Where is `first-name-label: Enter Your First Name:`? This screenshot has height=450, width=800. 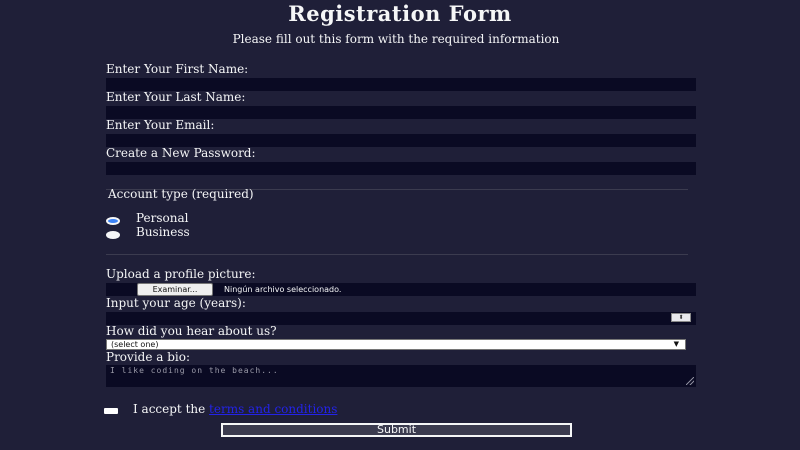
first-name-label: Enter Your First Name: is located at coordinates (177, 69).